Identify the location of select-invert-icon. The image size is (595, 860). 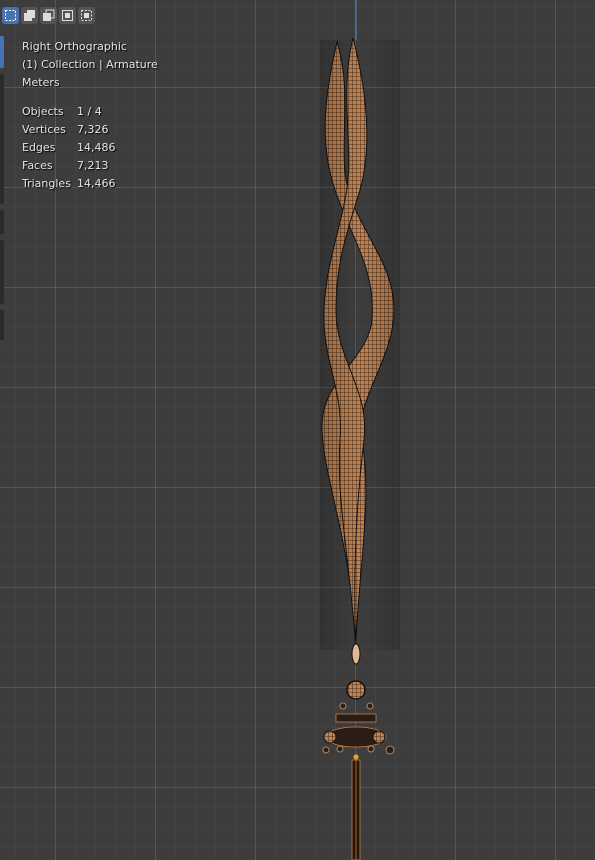
(86, 15).